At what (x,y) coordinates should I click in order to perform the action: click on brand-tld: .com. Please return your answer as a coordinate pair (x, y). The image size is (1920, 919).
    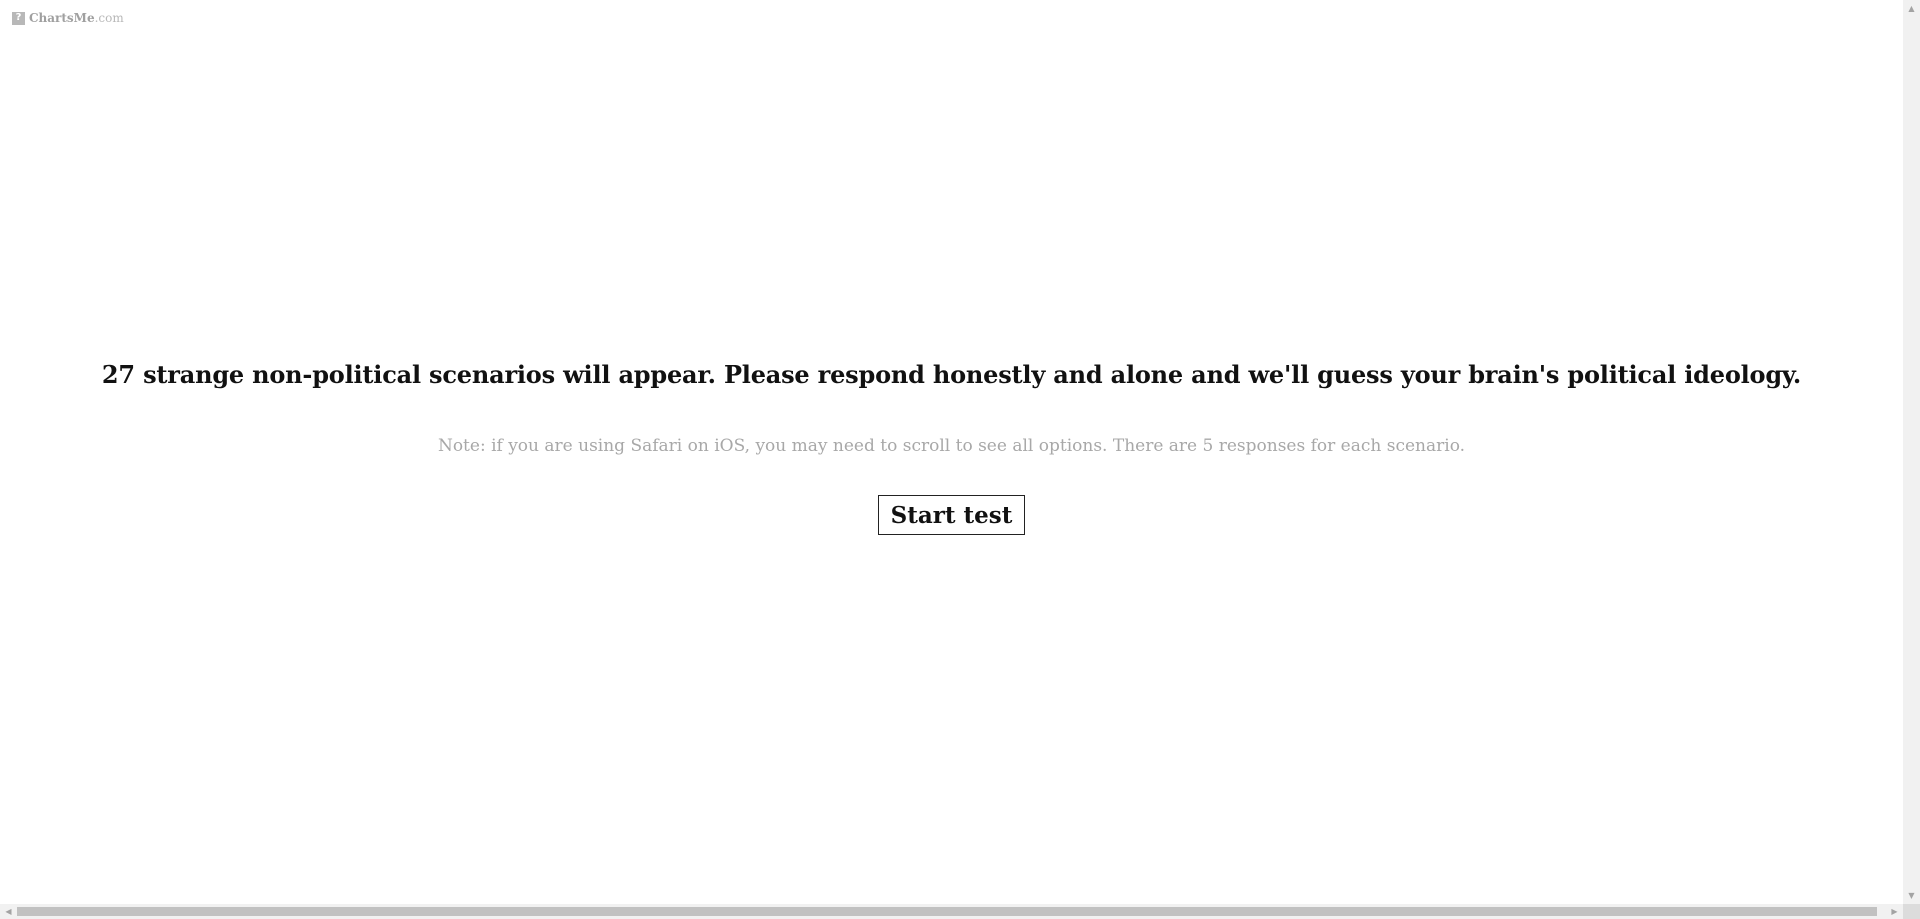
    Looking at the image, I should click on (109, 18).